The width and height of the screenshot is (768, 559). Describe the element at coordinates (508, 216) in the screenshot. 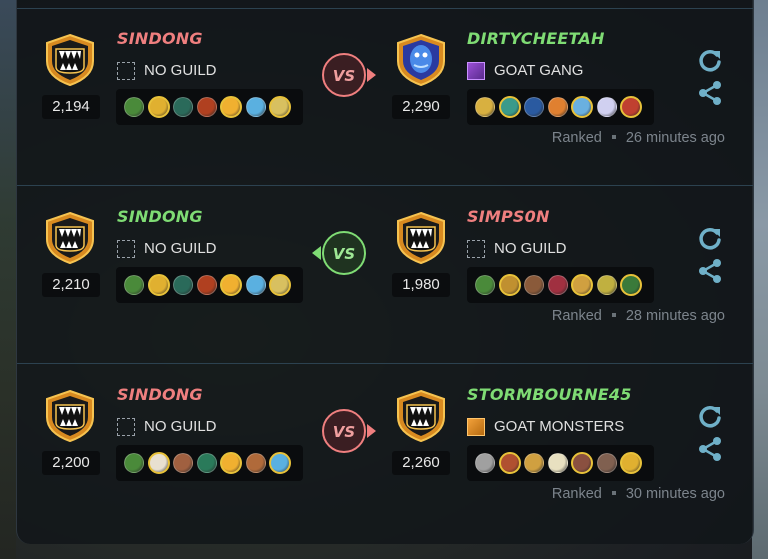

I see `player-name: SIMPS0N` at that location.